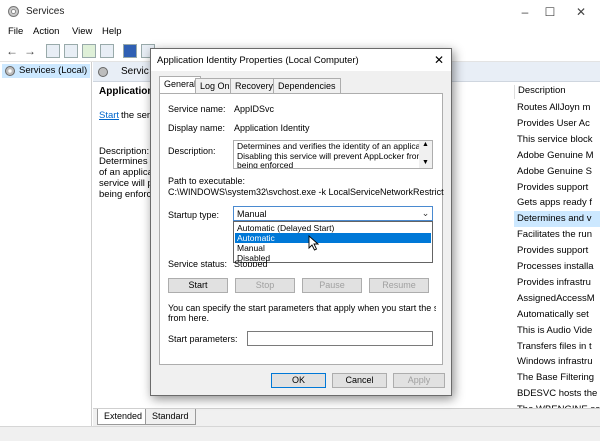 Image resolution: width=600 pixels, height=441 pixels. I want to click on service-description-cell: Adobe Genuine S, so click(557, 172).